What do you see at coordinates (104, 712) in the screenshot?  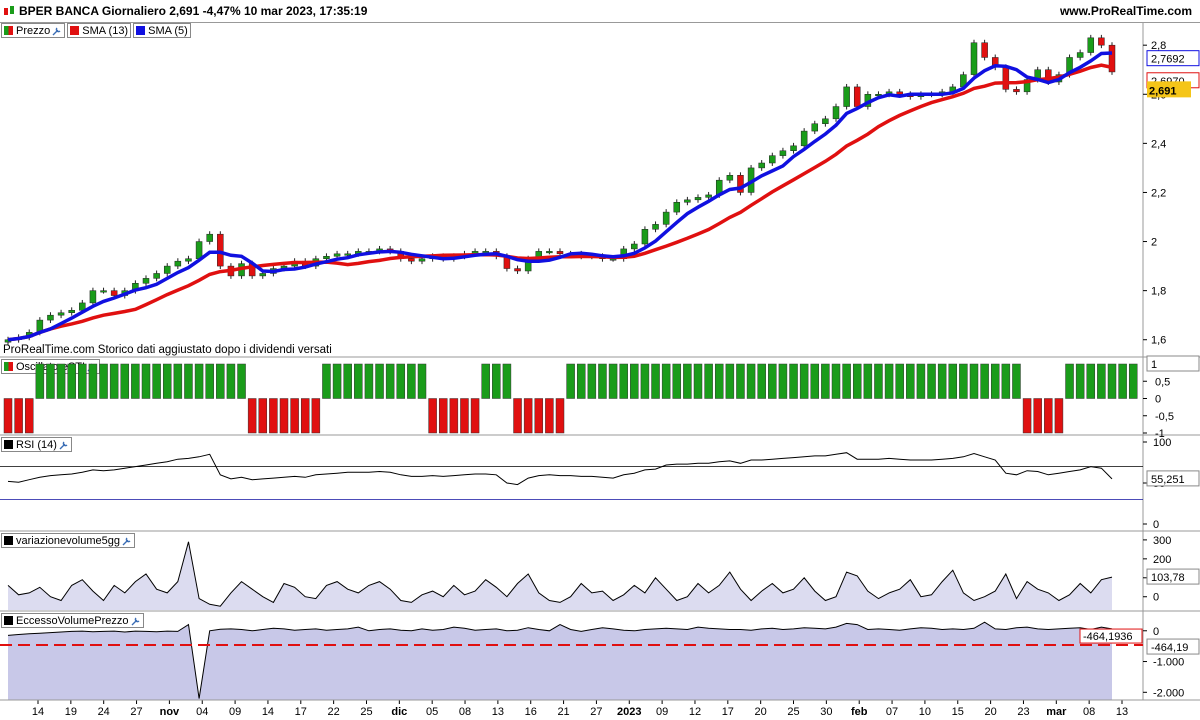 I see `x-tick-label: 24` at bounding box center [104, 712].